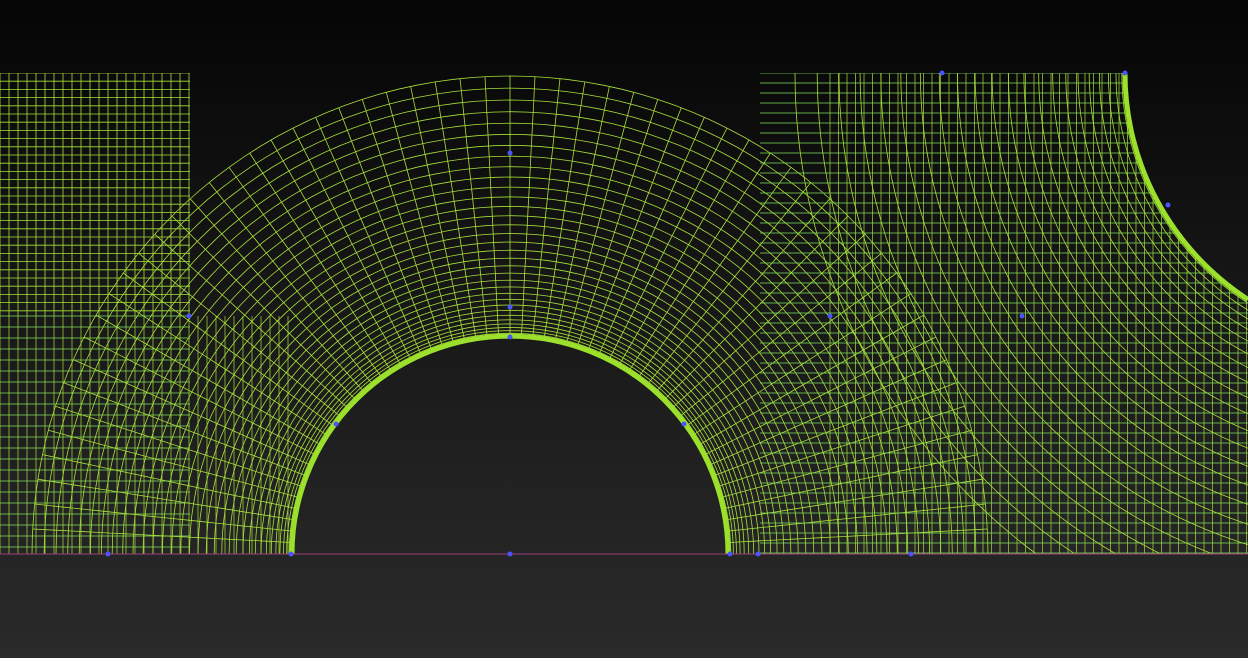  I want to click on cylinder-wall, so click(510, 444).